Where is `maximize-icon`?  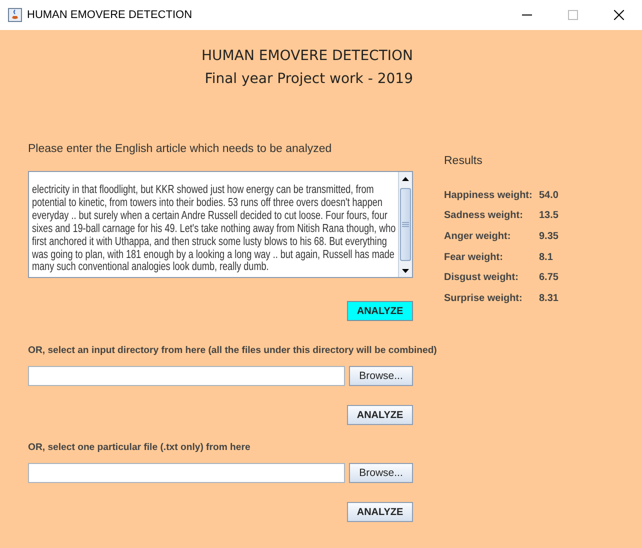
maximize-icon is located at coordinates (573, 15).